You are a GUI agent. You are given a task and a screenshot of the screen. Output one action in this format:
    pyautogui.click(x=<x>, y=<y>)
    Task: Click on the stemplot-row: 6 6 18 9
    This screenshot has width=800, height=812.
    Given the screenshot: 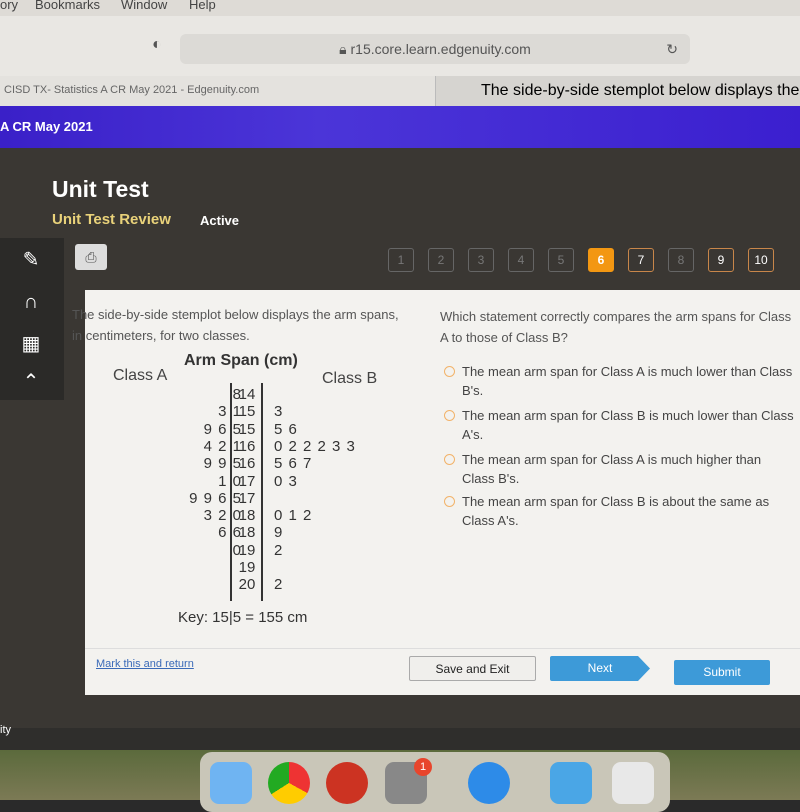 What is the action you would take?
    pyautogui.click(x=250, y=532)
    